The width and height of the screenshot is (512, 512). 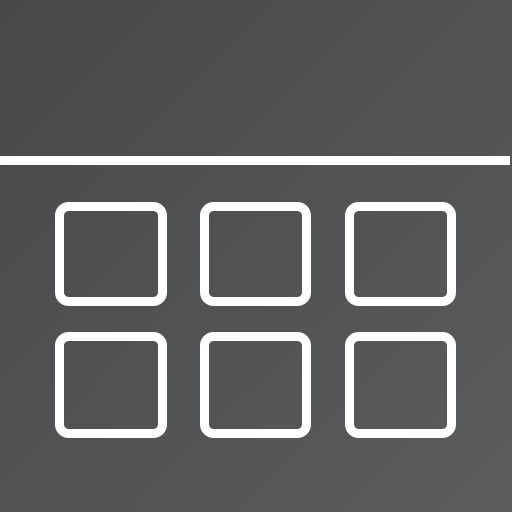 What do you see at coordinates (400, 385) in the screenshot?
I see `grid-cell-r2-c3` at bounding box center [400, 385].